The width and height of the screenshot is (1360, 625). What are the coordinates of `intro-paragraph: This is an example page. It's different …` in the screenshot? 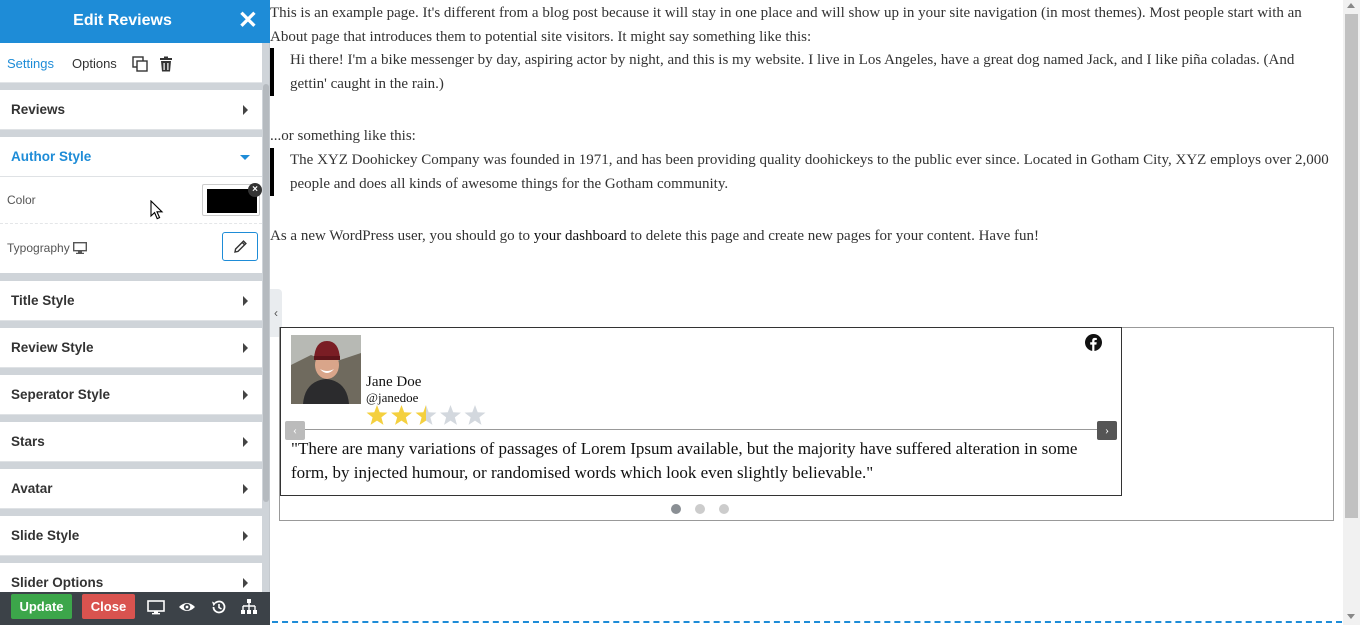 It's located at (786, 25).